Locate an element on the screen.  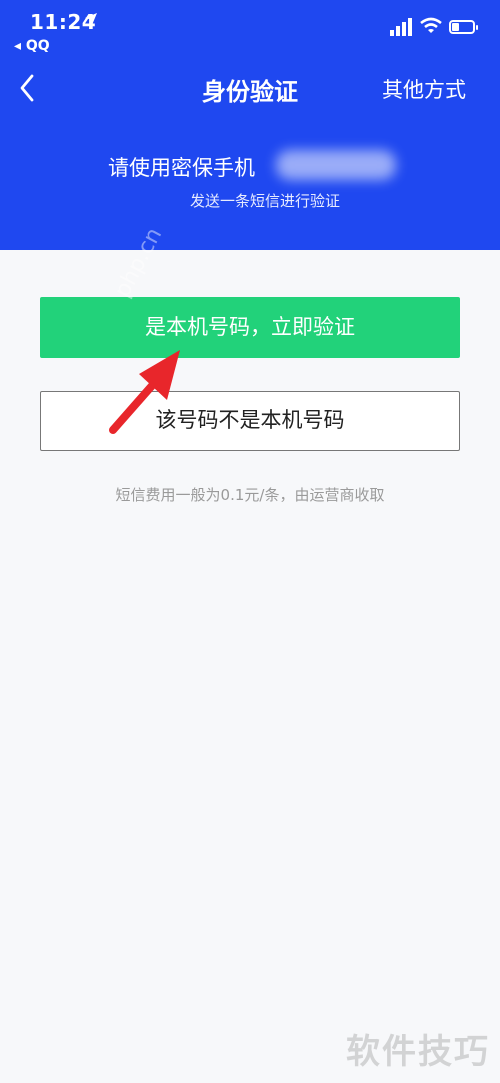
battery-icon is located at coordinates (463, 27).